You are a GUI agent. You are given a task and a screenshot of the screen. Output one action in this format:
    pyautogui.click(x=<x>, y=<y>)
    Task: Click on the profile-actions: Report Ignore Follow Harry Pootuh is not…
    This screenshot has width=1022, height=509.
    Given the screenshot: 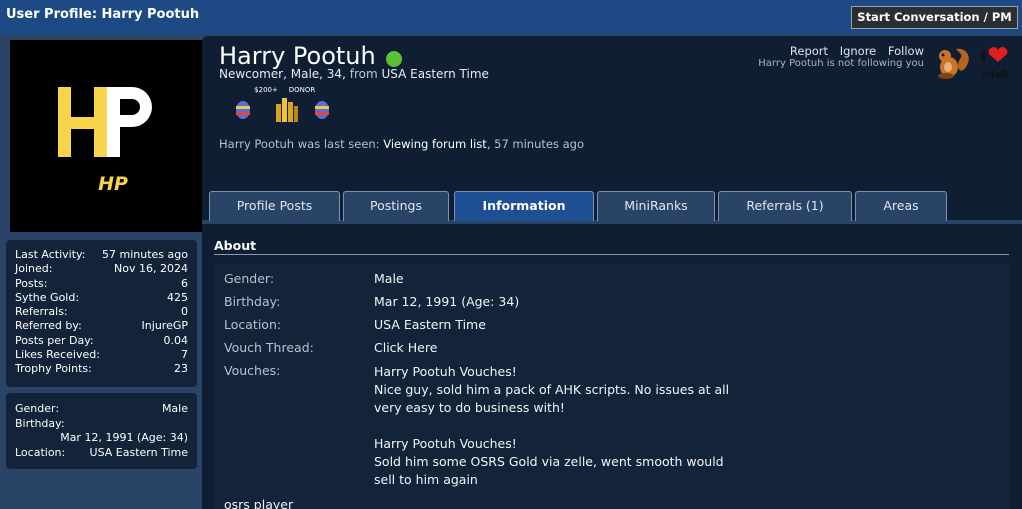 What is the action you would take?
    pyautogui.click(x=841, y=56)
    